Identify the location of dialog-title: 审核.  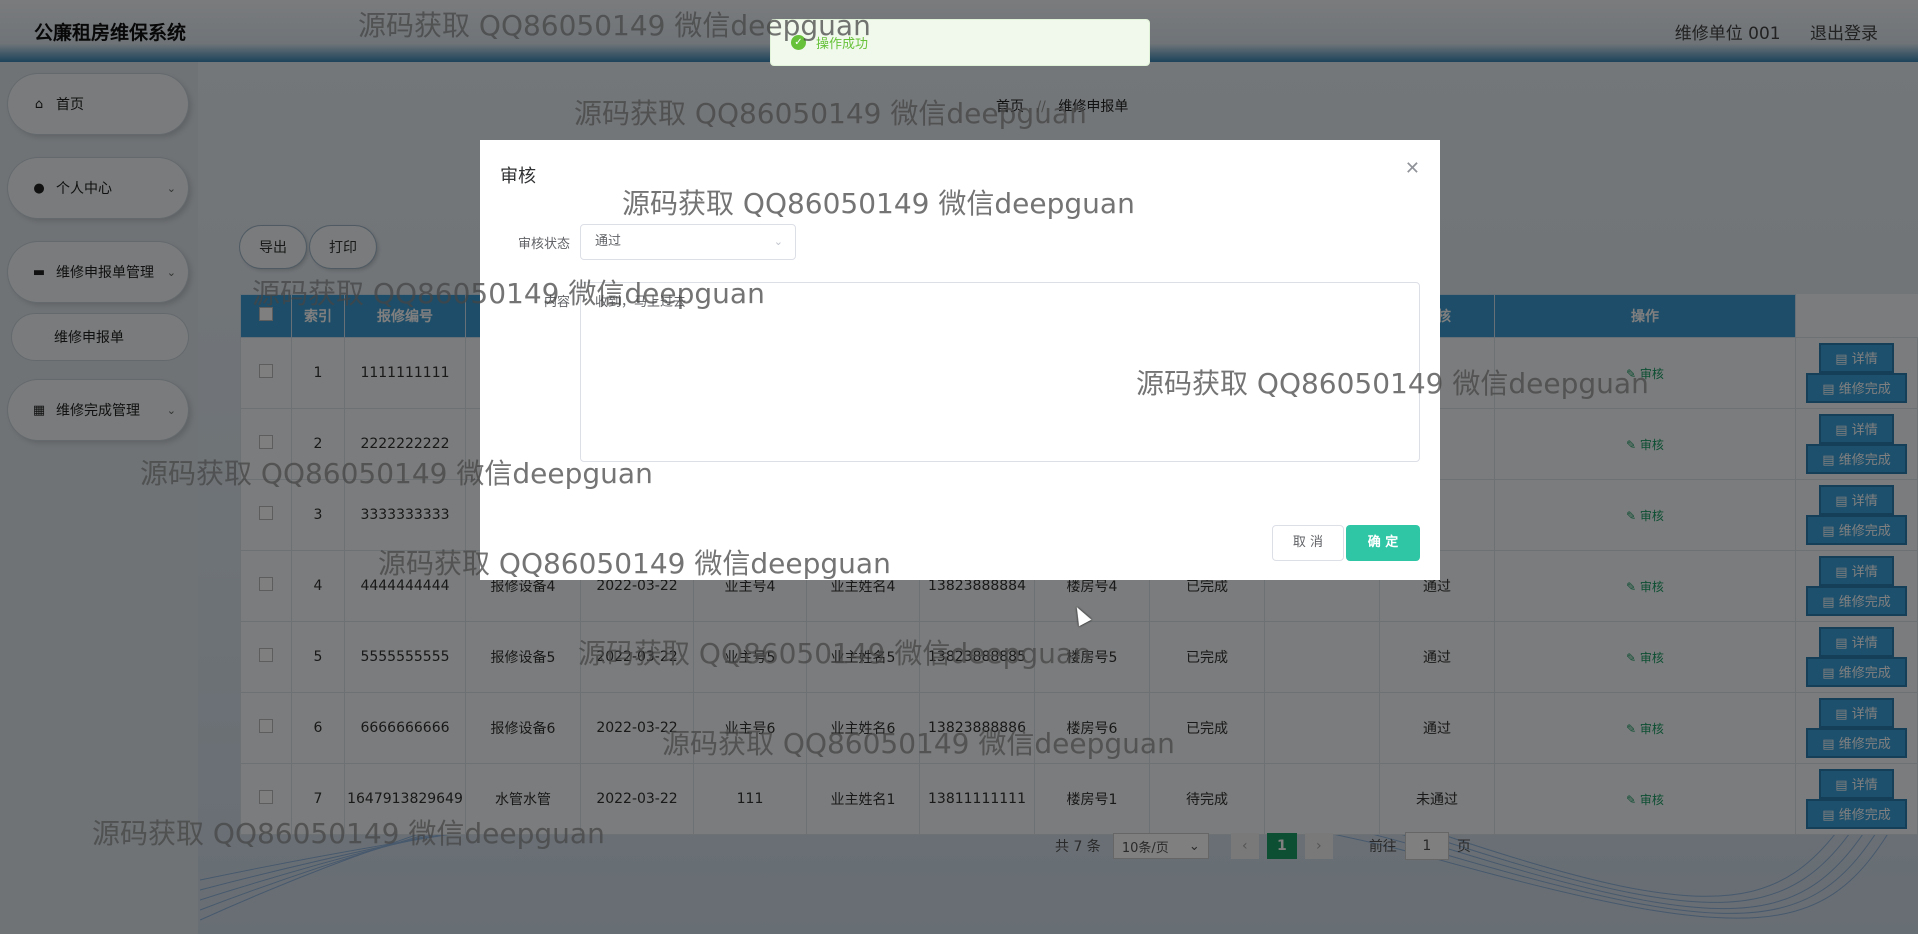
(518, 176).